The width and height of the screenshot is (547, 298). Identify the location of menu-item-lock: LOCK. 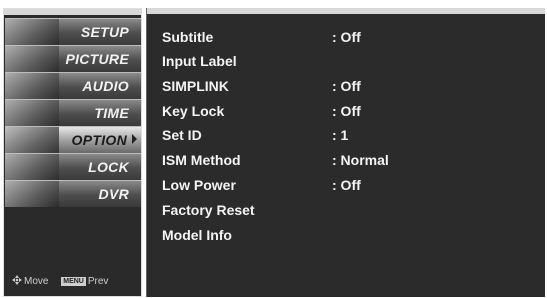
(73, 166).